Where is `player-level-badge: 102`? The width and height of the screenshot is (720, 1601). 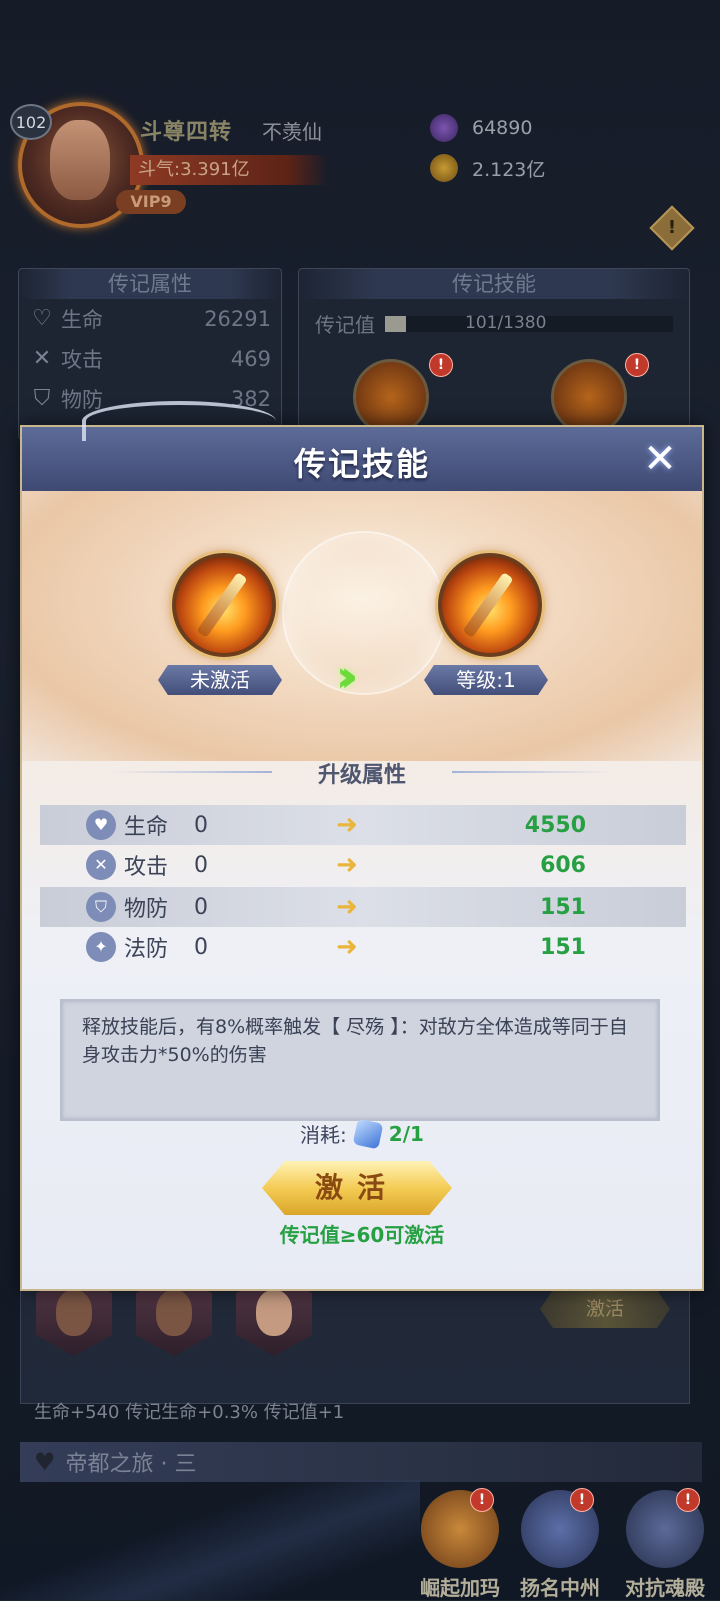 player-level-badge: 102 is located at coordinates (31, 122).